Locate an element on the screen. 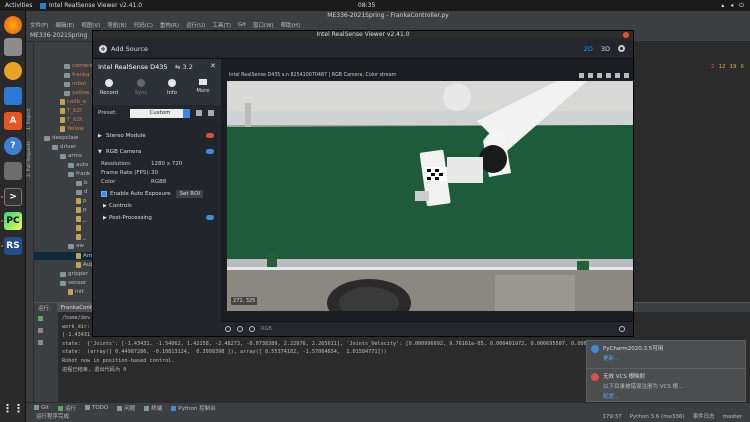 The width and height of the screenshot is (750, 422). post-processing-toggle is located at coordinates (210, 217).